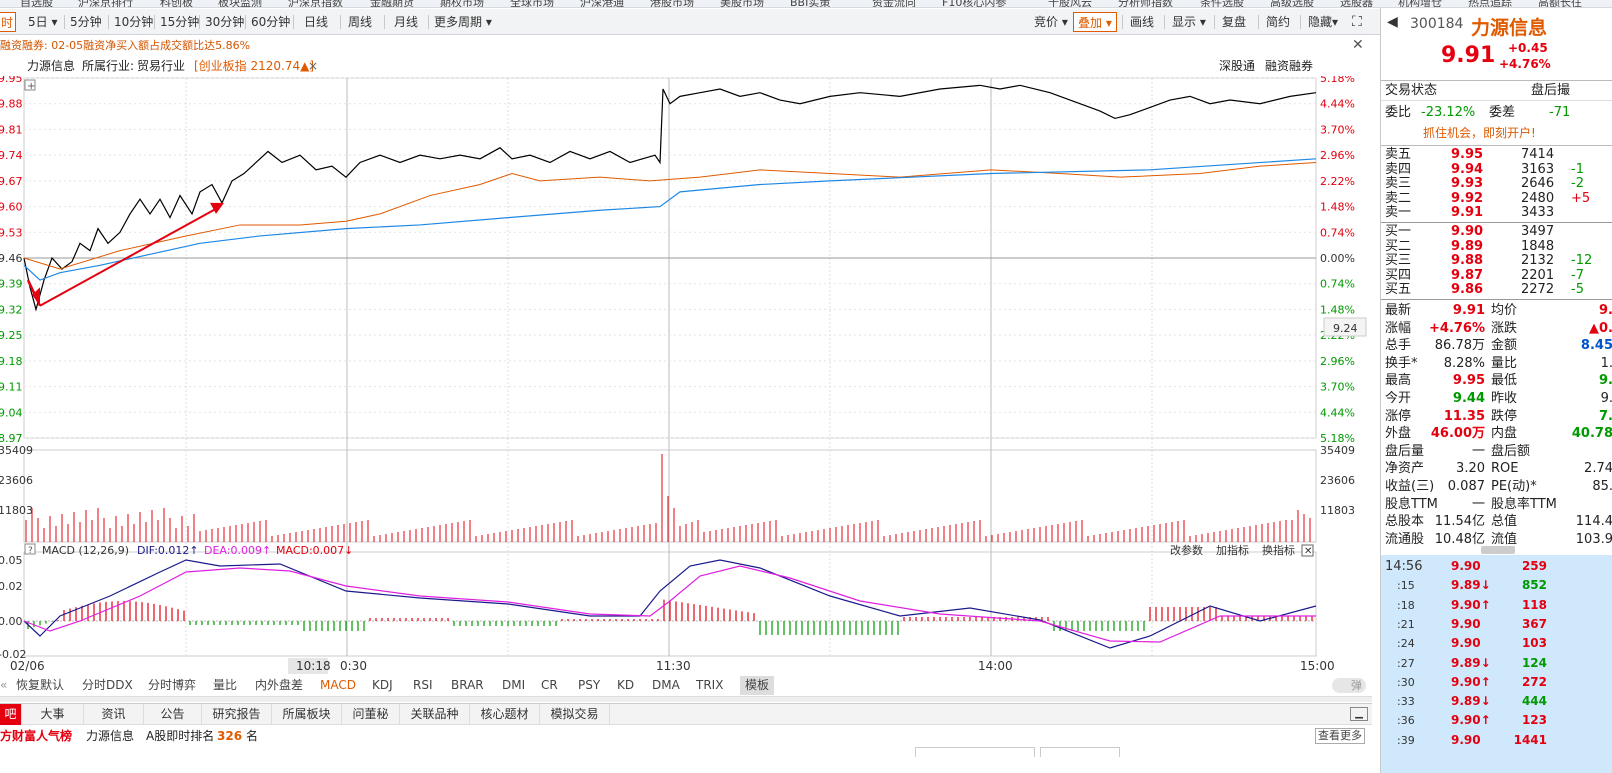  What do you see at coordinates (1509, 28) in the screenshot?
I see `quote-stock-name: 力源信息` at bounding box center [1509, 28].